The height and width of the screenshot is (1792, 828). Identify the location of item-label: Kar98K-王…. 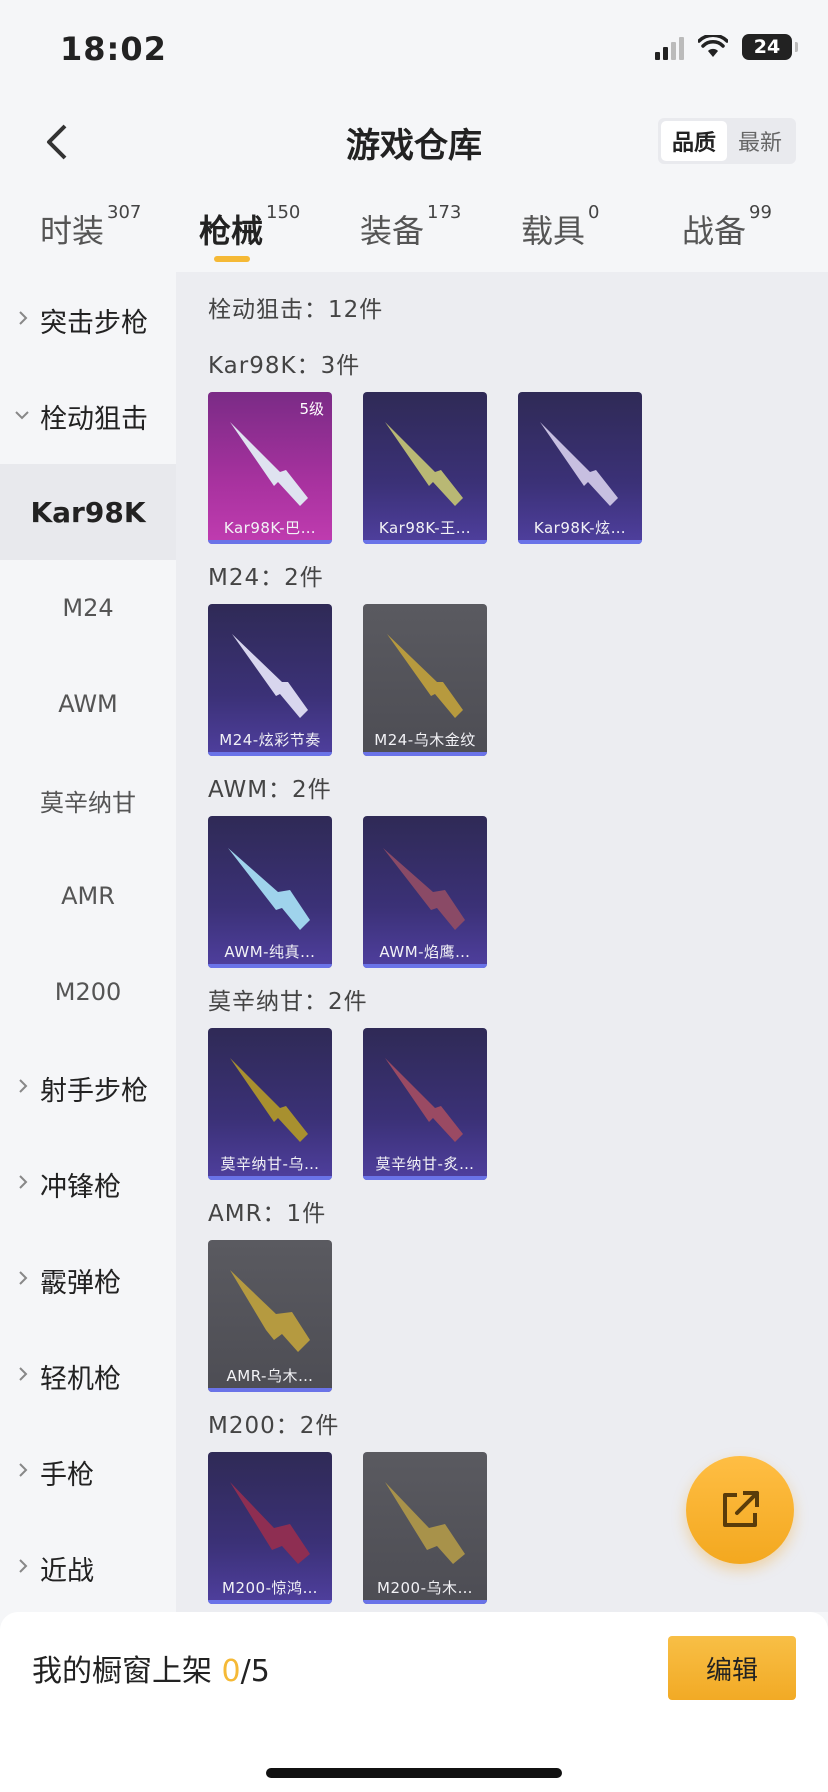
(425, 528).